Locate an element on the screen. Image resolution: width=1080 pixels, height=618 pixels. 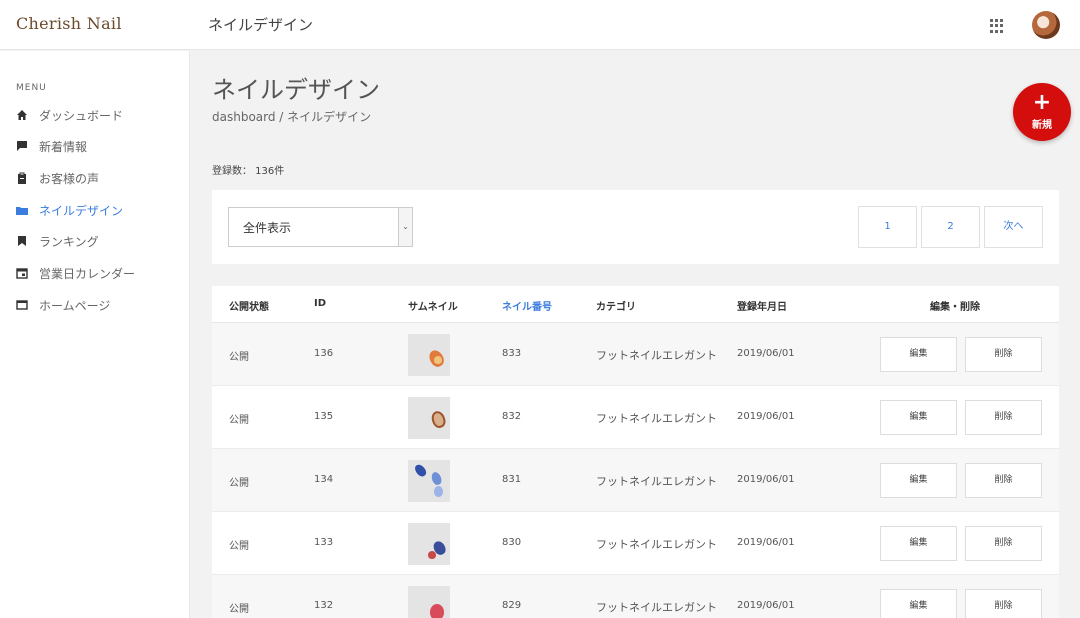
nail-number-cell: 829 is located at coordinates (512, 605).